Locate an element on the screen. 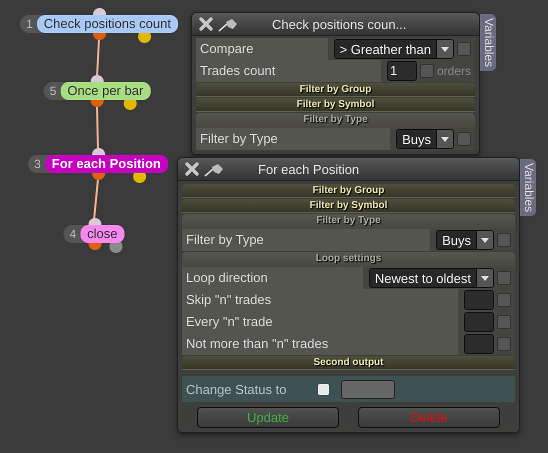 The image size is (548, 453). dropdown: > Greather than is located at coordinates (394, 49).